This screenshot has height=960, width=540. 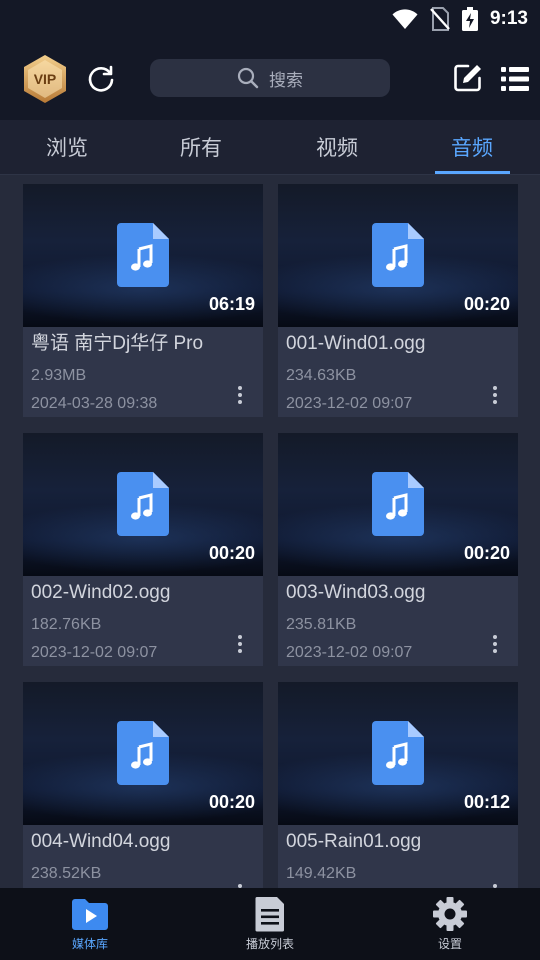 I want to click on app-header: VIP 搜索, so click(x=270, y=80).